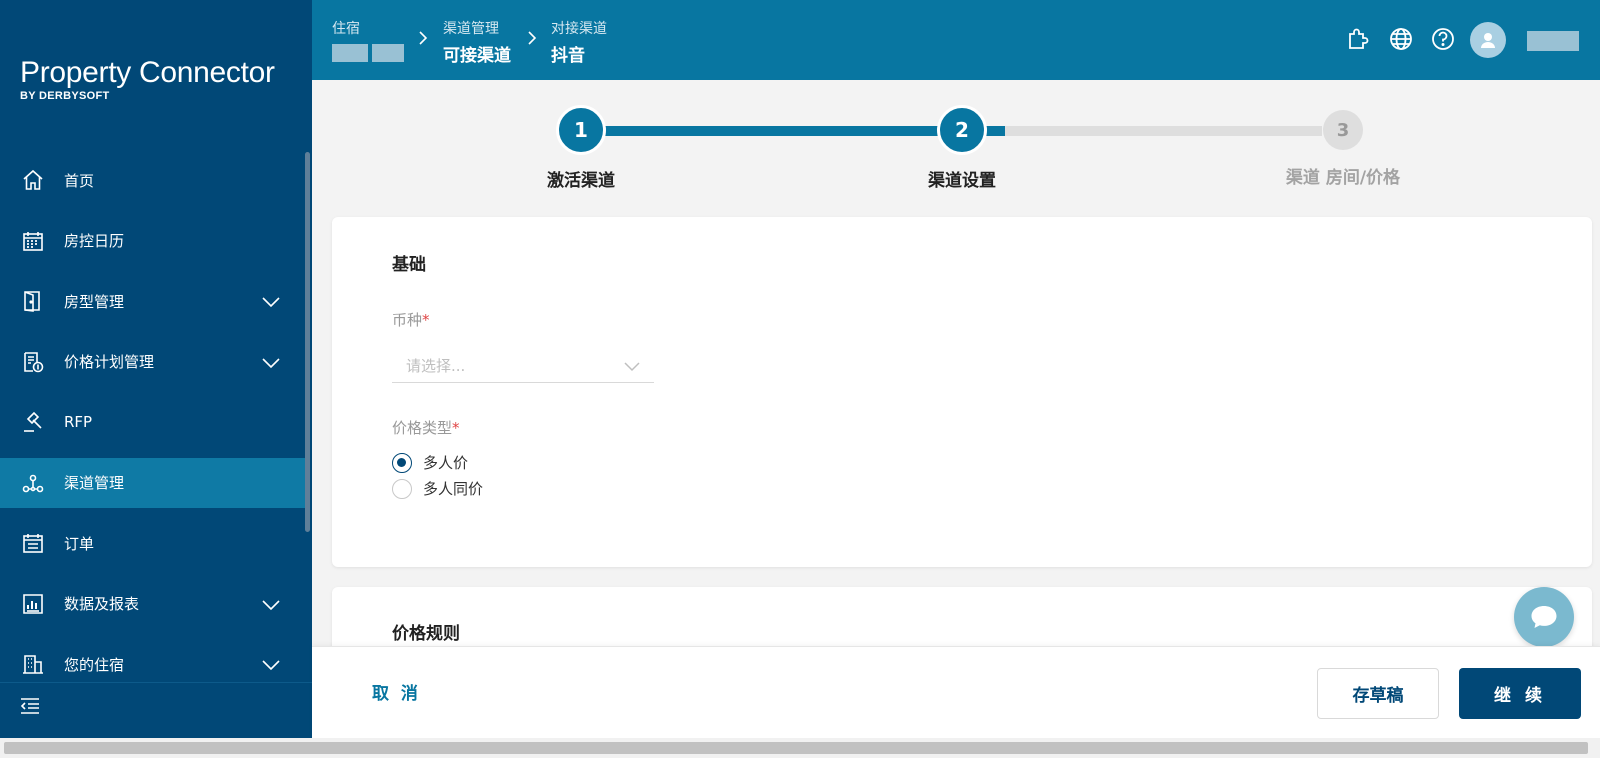 The height and width of the screenshot is (758, 1600). I want to click on step-1-label: 激活渠道, so click(581, 181).